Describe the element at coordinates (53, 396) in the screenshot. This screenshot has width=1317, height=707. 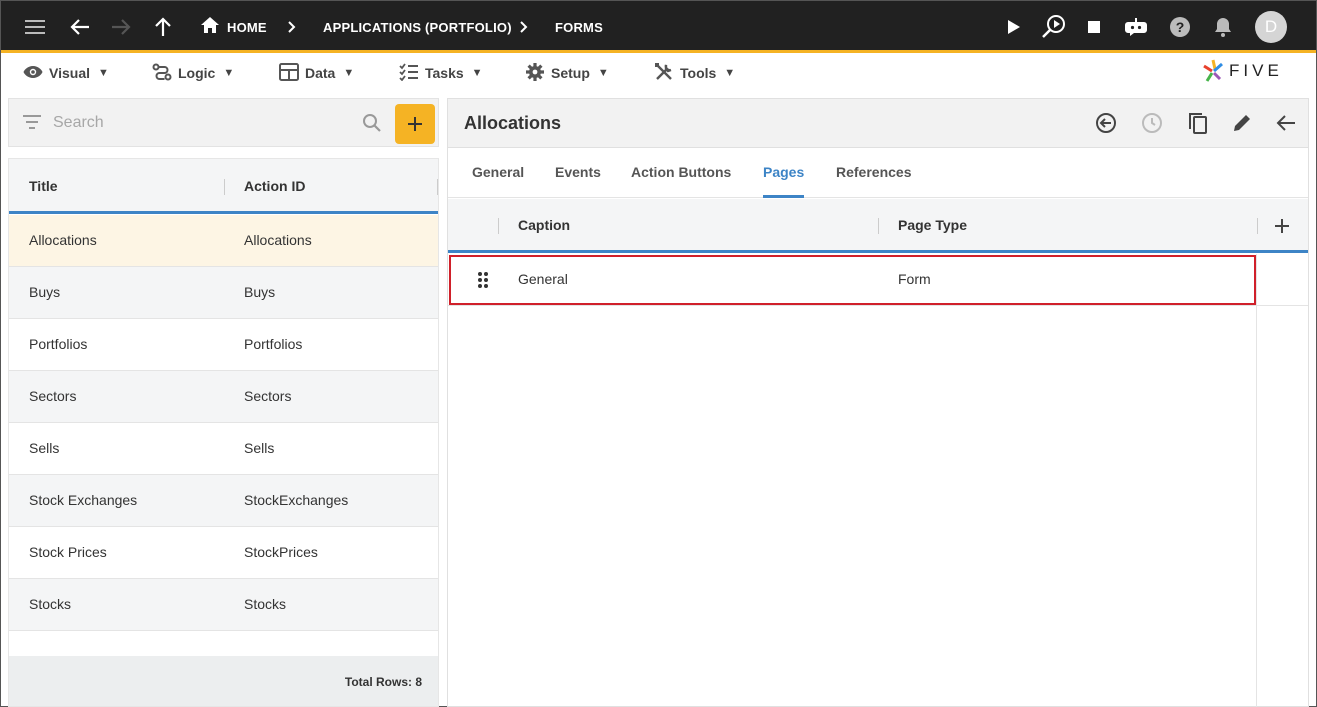
I see `list-item-title: Sectors` at that location.